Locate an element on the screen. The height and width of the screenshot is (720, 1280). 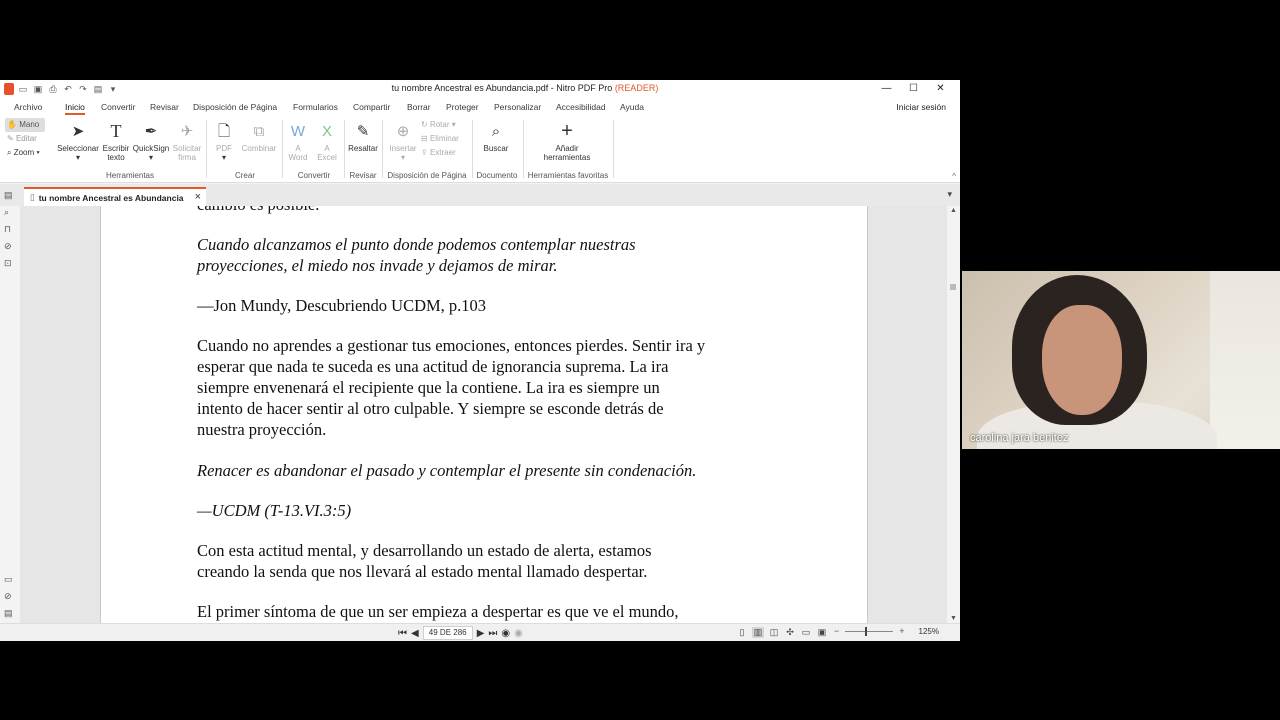
highlight-tool: ✎ Resaltar is located at coordinates (363, 137).